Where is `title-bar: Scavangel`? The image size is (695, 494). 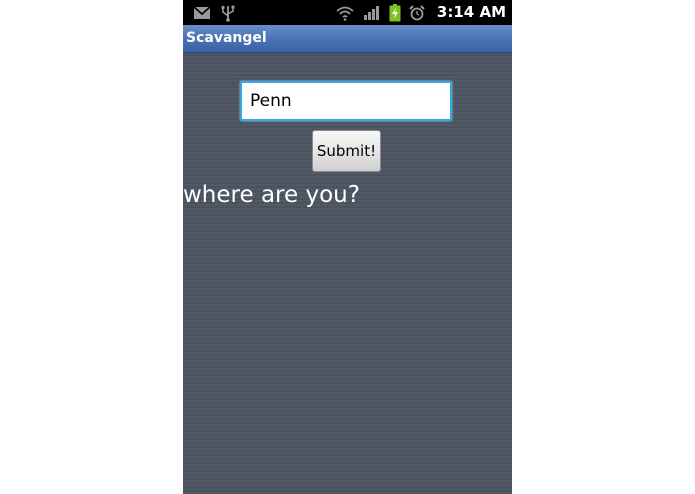
title-bar: Scavangel is located at coordinates (347, 39).